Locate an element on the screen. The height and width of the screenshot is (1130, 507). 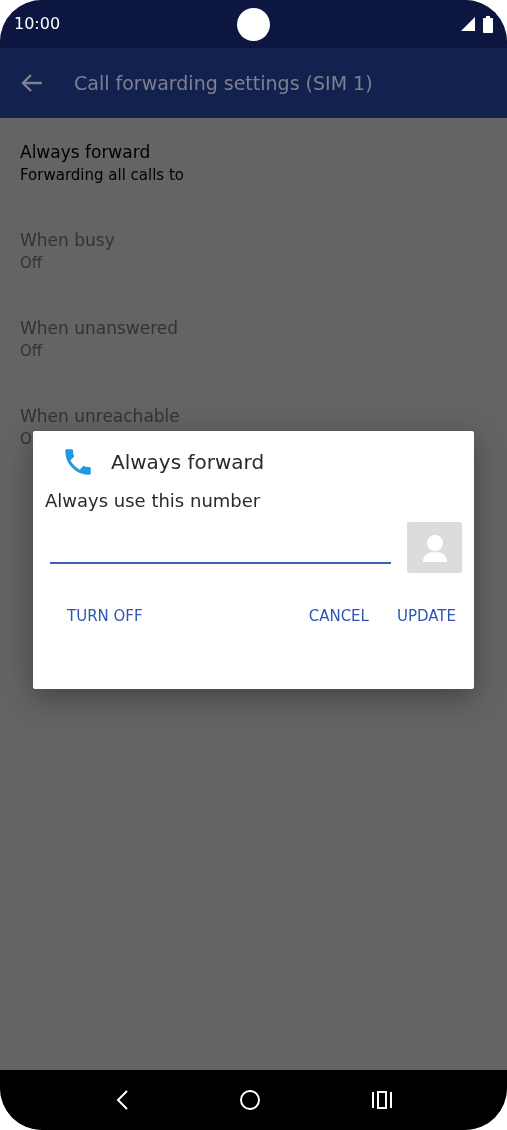
status-time: 10:00 is located at coordinates (37, 24).